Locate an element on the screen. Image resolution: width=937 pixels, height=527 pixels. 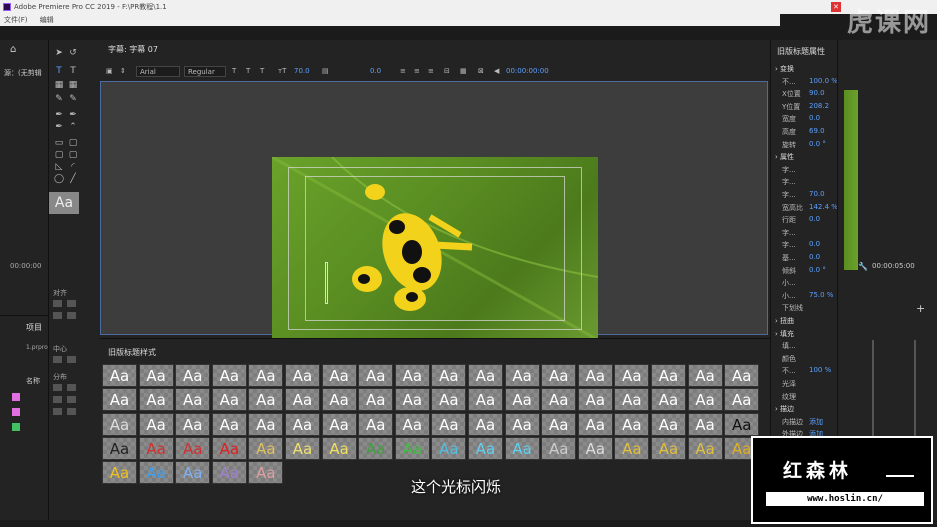
name-column-header: 名称 is located at coordinates (33, 381).